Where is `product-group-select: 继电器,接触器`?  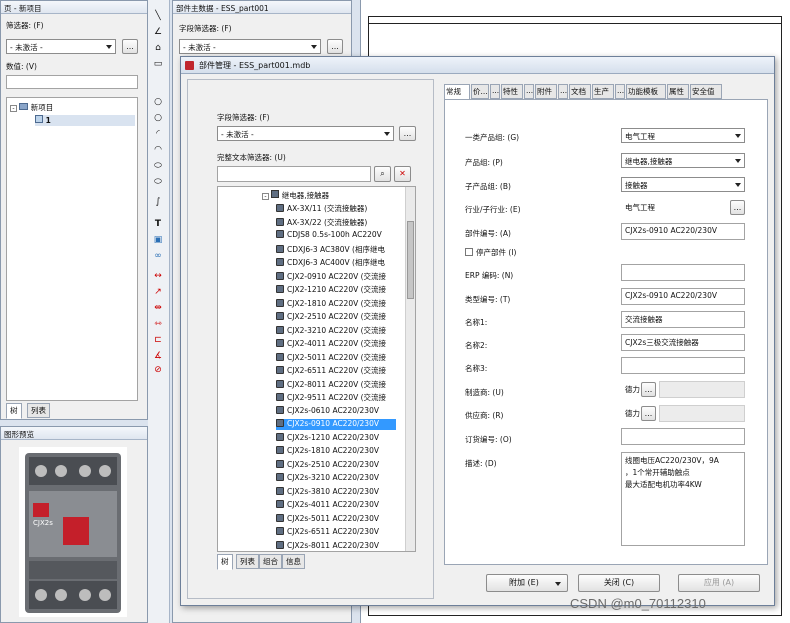 product-group-select: 继电器,接触器 is located at coordinates (683, 160).